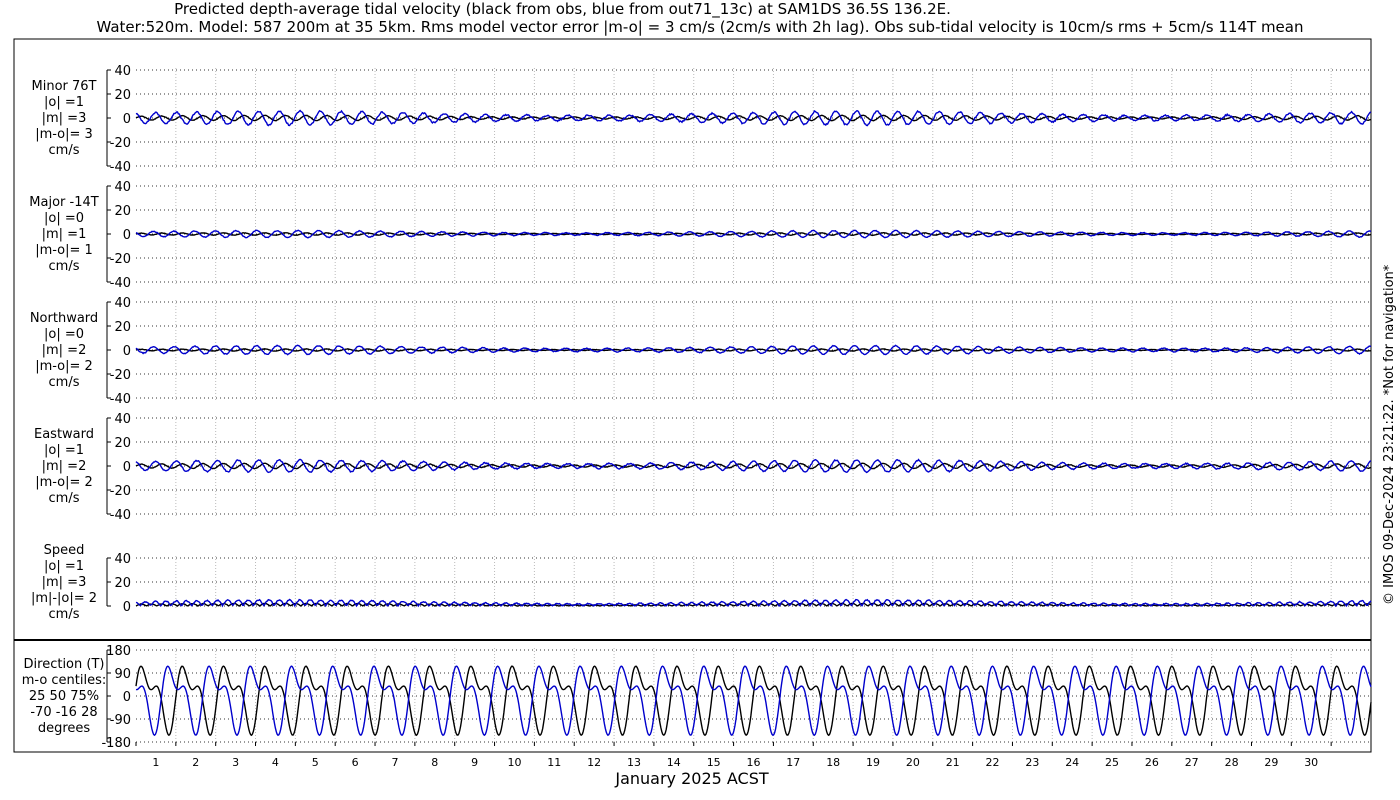  Describe the element at coordinates (120, 167) in the screenshot. I see `minor-ytick-label-4: -40` at that location.